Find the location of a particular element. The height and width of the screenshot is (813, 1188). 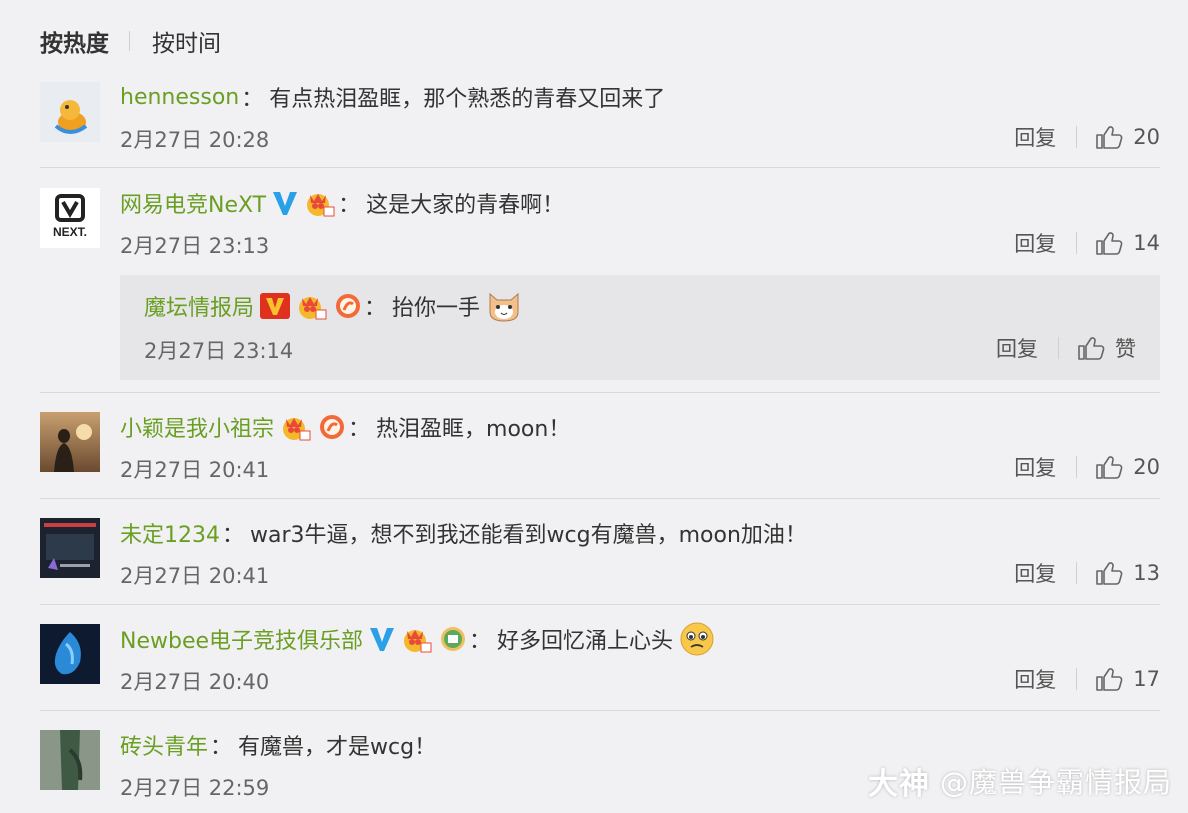

comment-timestamp: 2月27日 23:13 is located at coordinates (195, 246).